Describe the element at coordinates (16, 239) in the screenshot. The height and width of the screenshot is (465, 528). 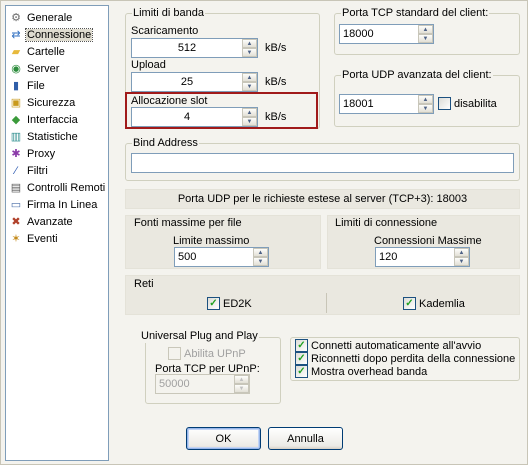
I see `events-icon: ✶` at that location.